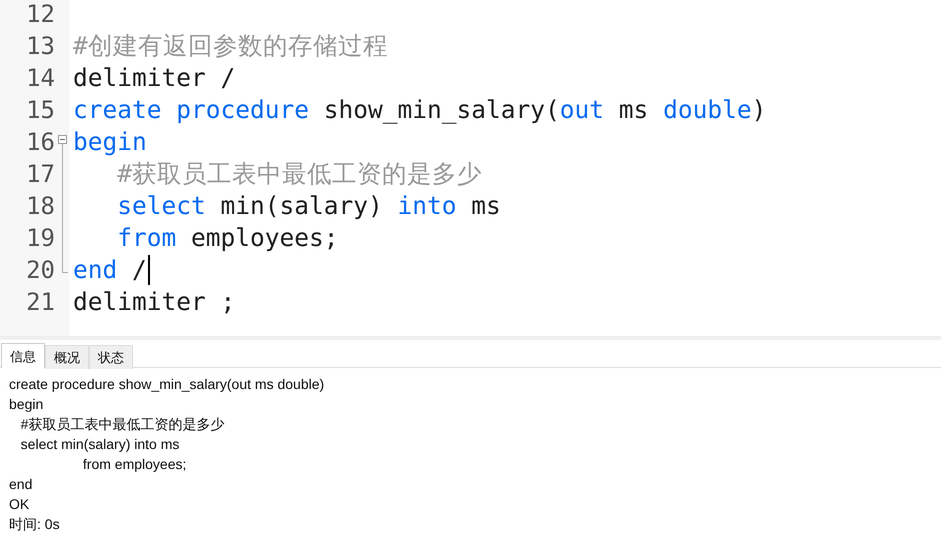 The height and width of the screenshot is (542, 941). I want to click on line-number: 16, so click(40, 142).